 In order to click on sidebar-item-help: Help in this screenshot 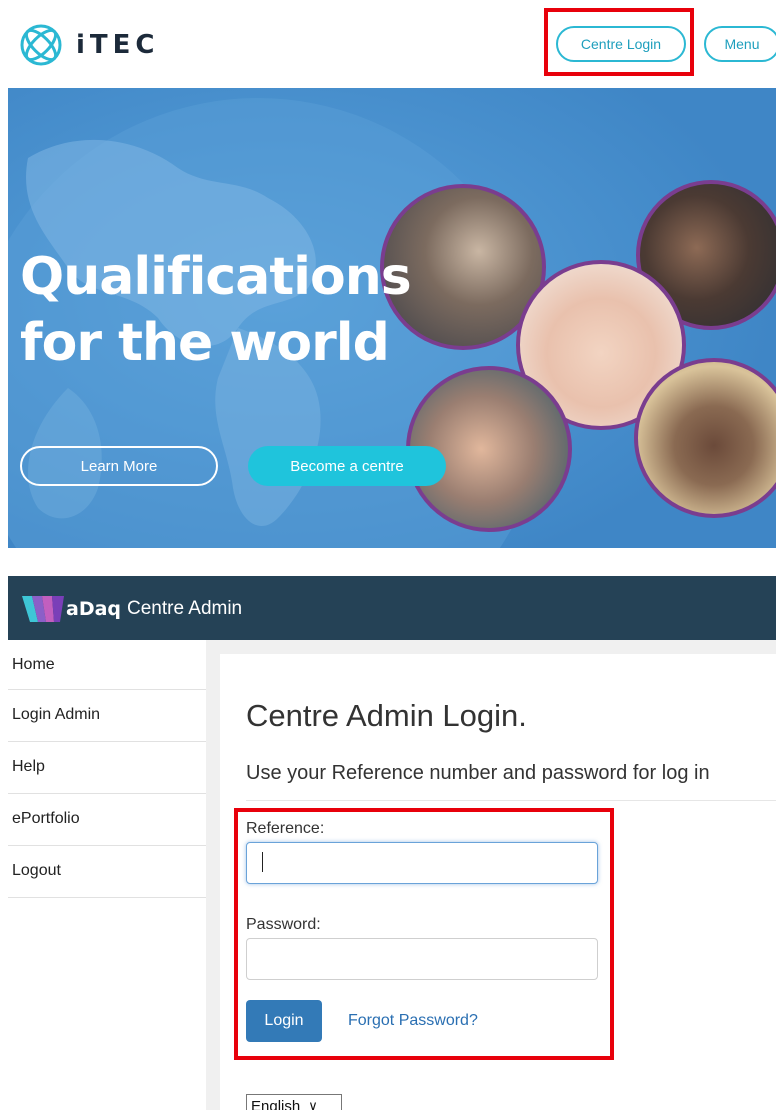, I will do `click(107, 768)`.